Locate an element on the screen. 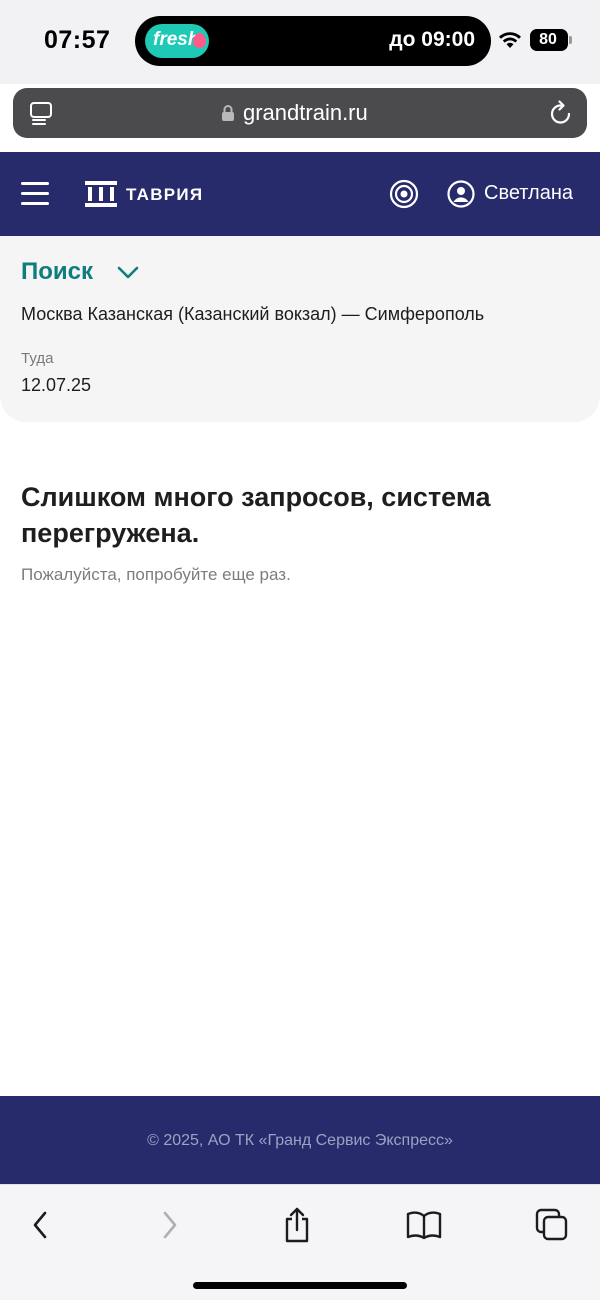  browser-toolbar is located at coordinates (300, 1242).